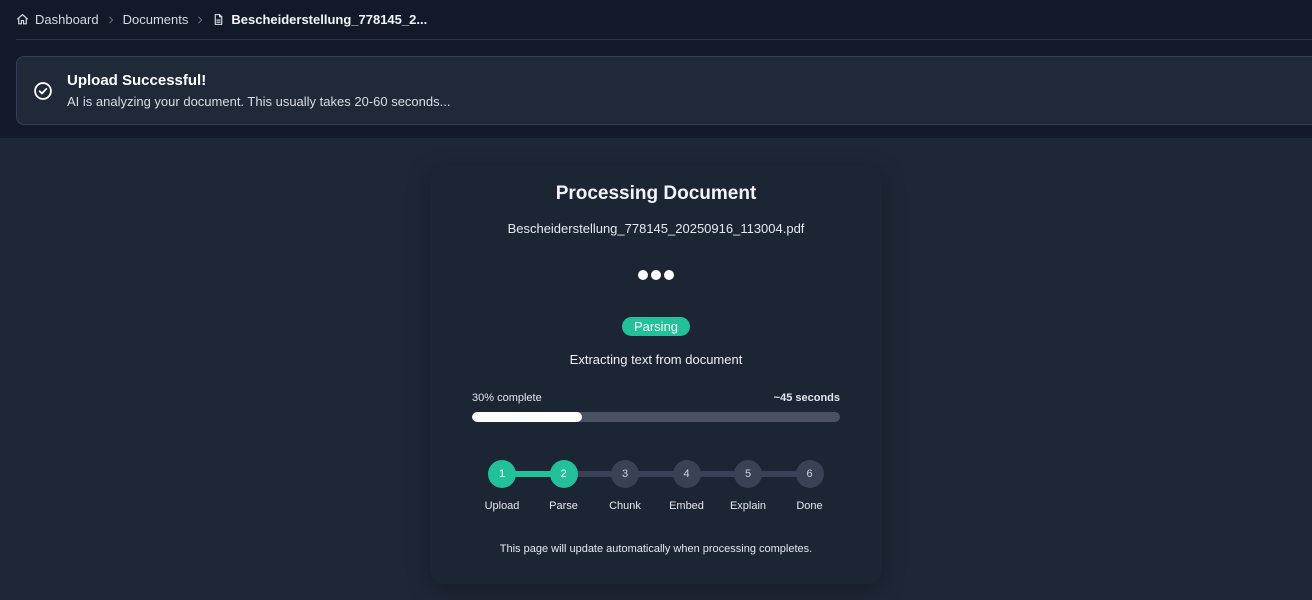 The width and height of the screenshot is (1312, 600). Describe the element at coordinates (748, 474) in the screenshot. I see `step-number: 5` at that location.